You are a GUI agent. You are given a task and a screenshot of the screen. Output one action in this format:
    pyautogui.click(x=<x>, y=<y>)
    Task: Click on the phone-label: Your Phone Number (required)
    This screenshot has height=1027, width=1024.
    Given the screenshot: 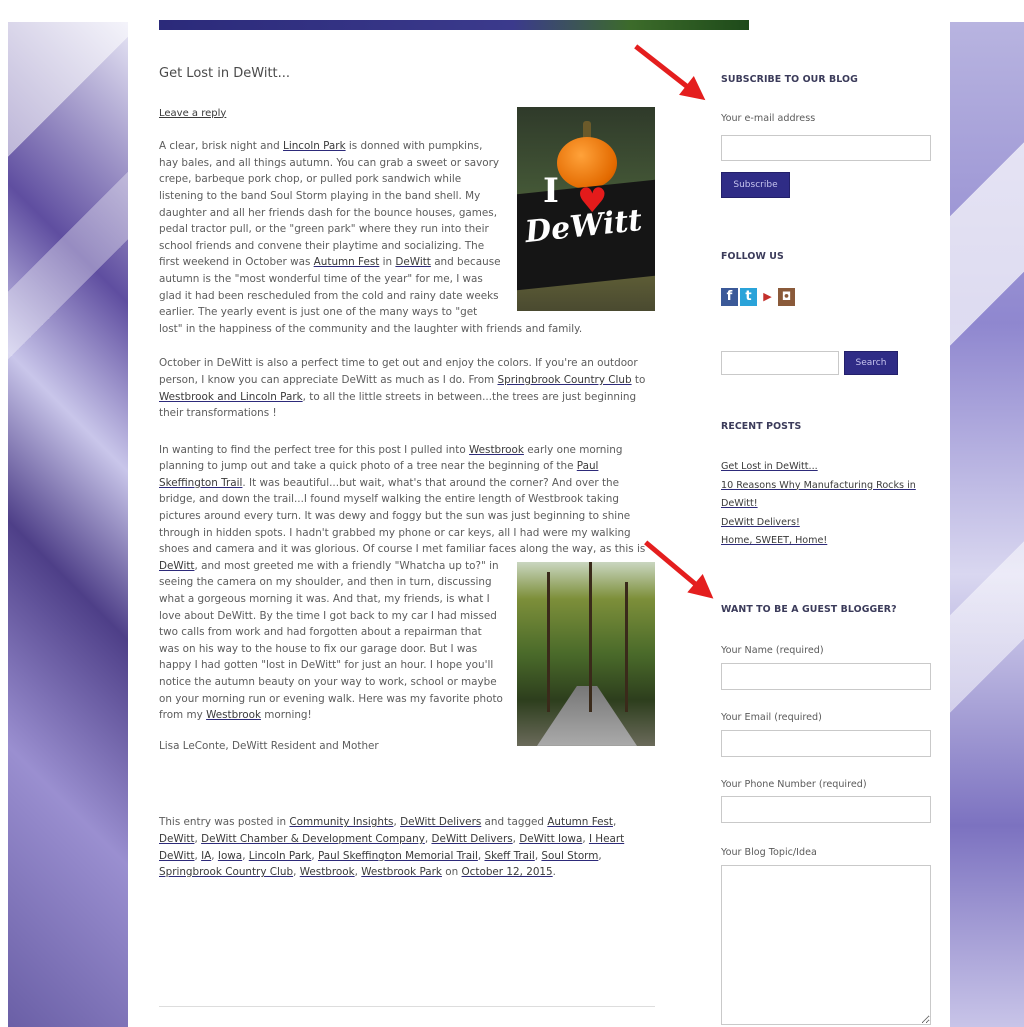 What is the action you would take?
    pyautogui.click(x=794, y=784)
    